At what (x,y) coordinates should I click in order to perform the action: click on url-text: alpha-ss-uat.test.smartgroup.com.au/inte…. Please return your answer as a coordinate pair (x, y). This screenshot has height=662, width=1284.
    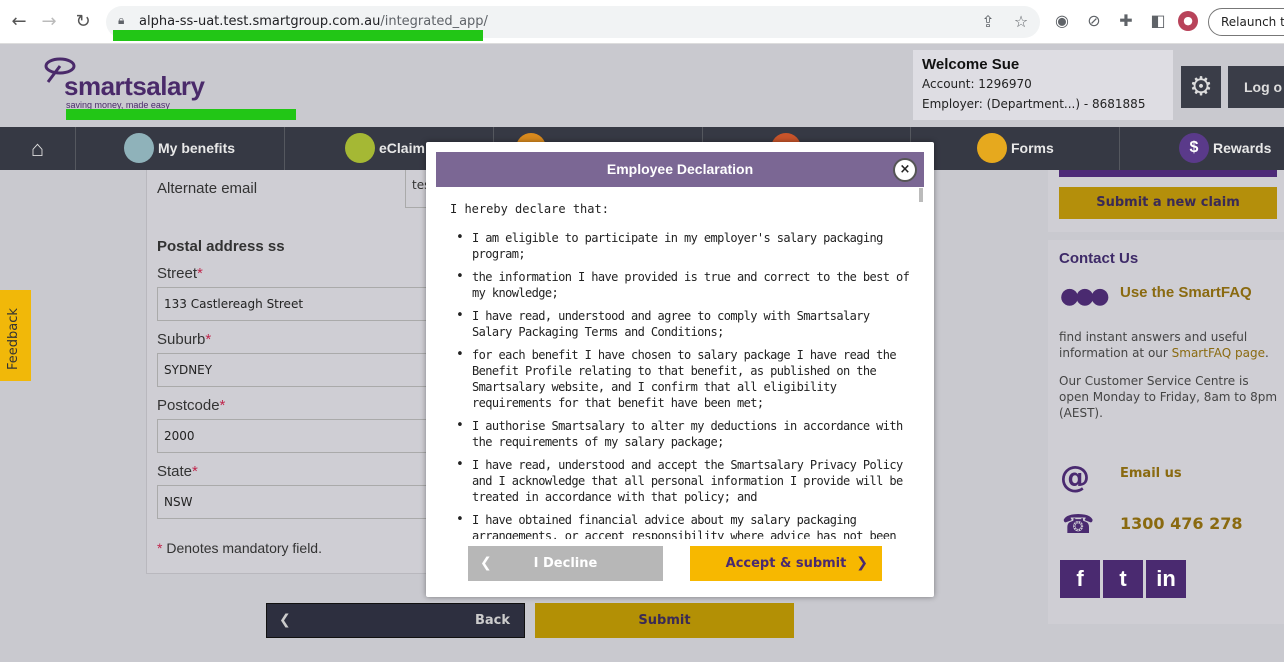
    Looking at the image, I should click on (313, 21).